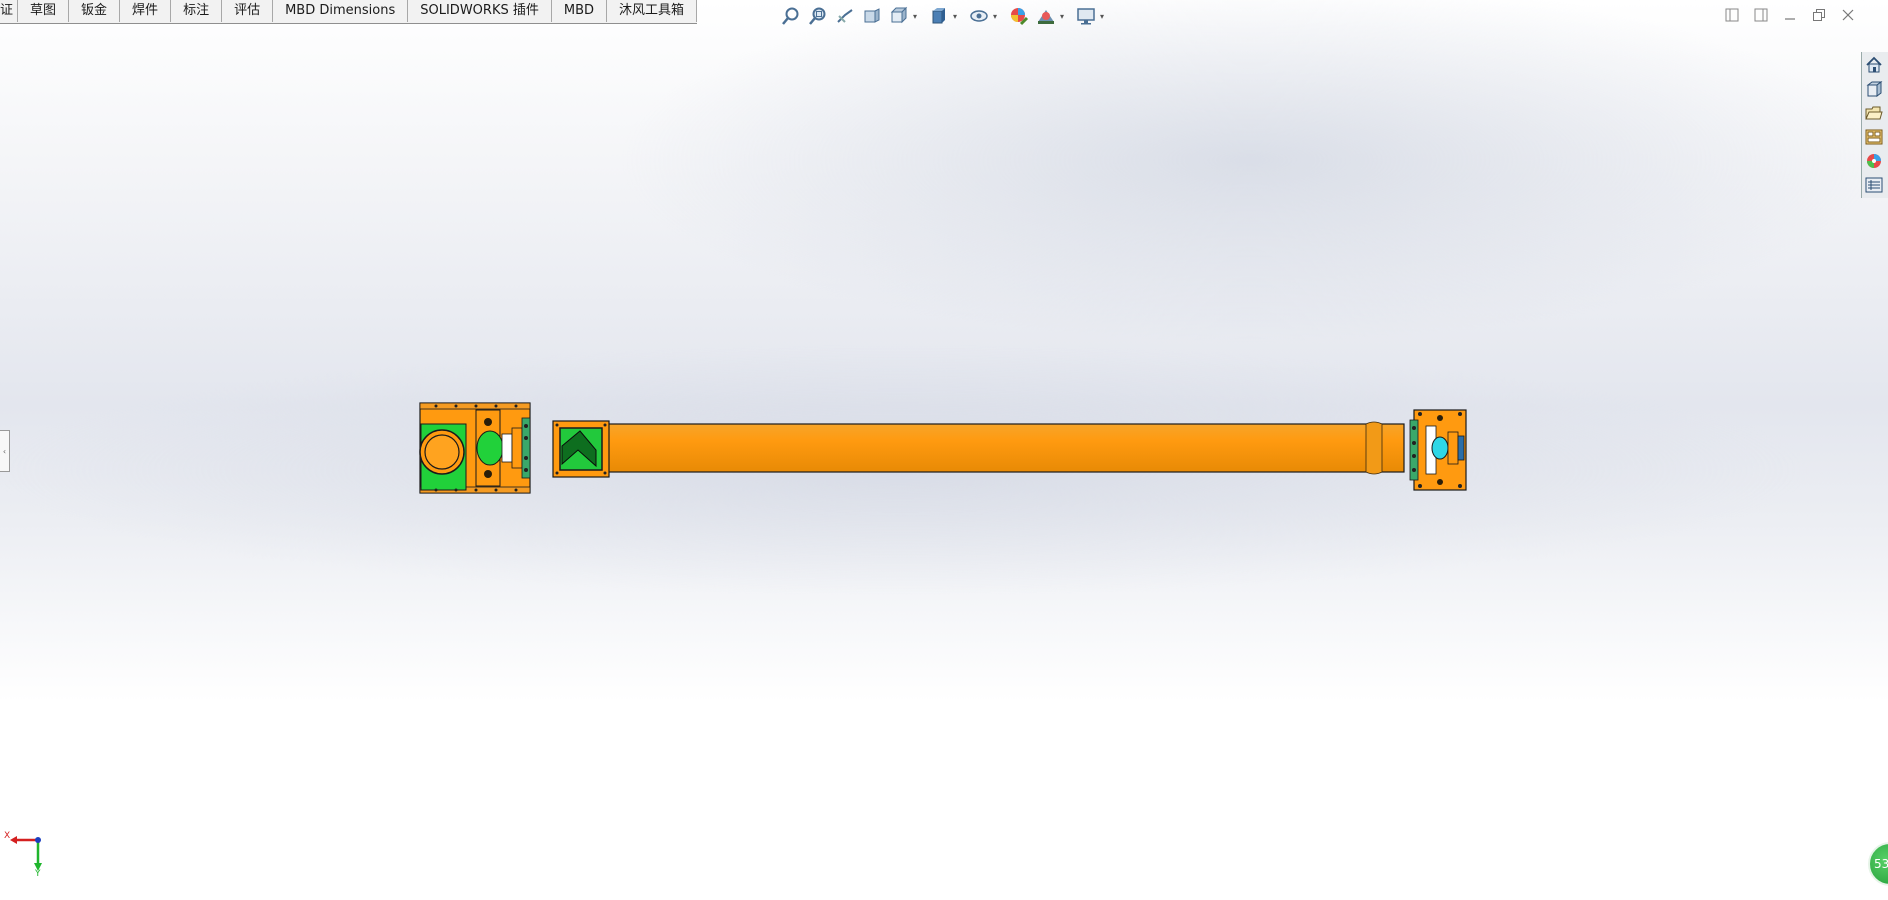 Image resolution: width=1888 pixels, height=900 pixels. I want to click on minimize-icon, so click(1790, 15).